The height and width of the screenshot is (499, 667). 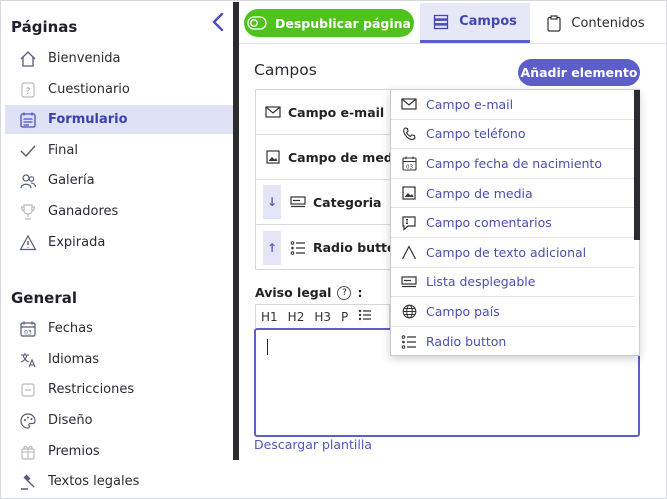 What do you see at coordinates (344, 317) in the screenshot?
I see `toolbar-p-button: P` at bounding box center [344, 317].